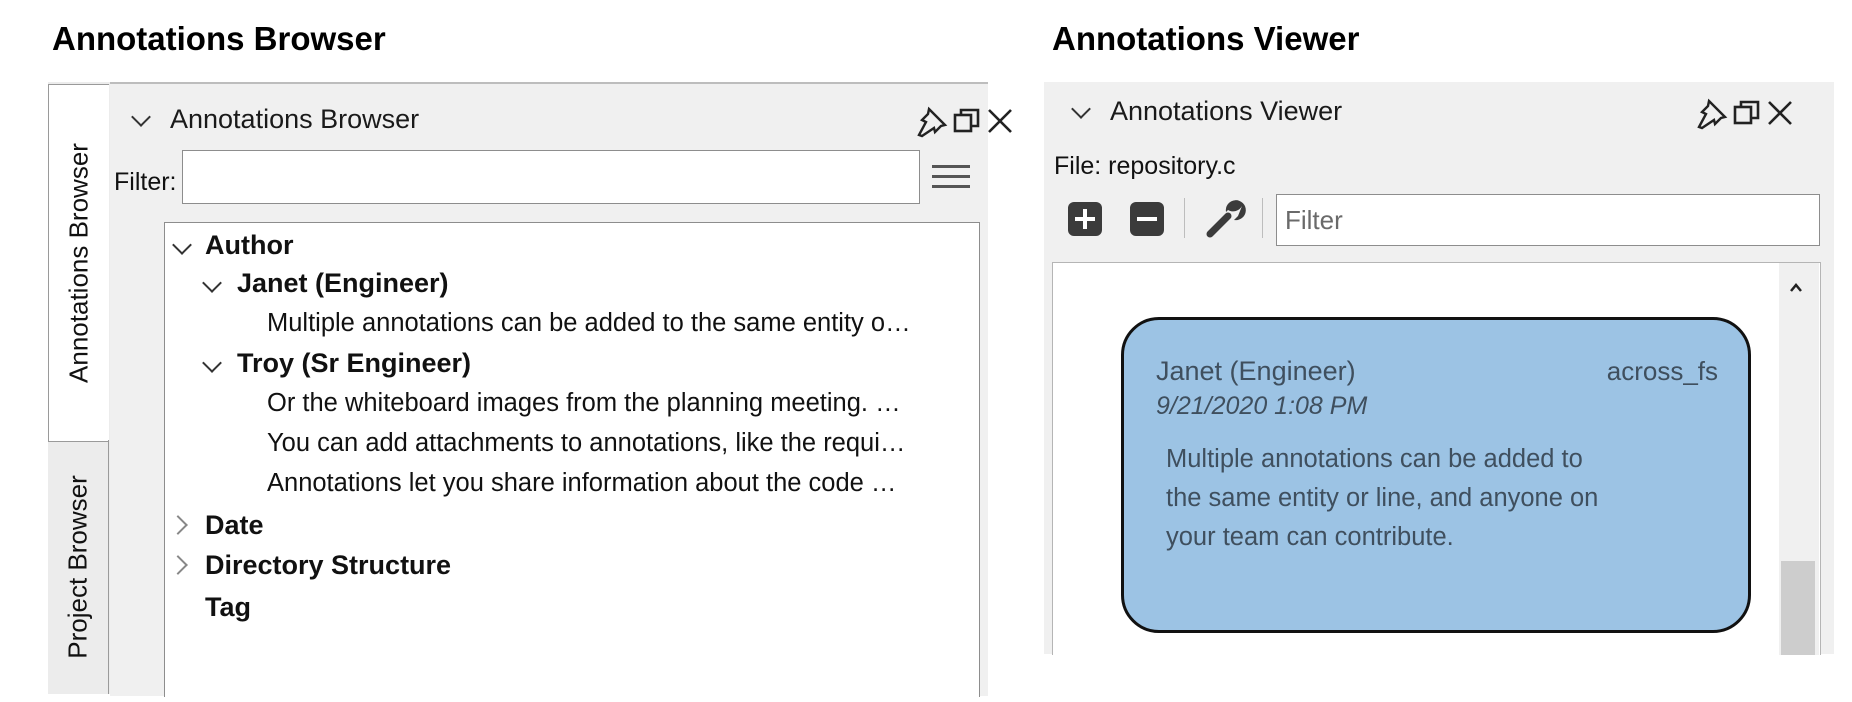 The image size is (1852, 702). Describe the element at coordinates (565, 283) in the screenshot. I see `tree-node-janet: Janet (Engineer)` at that location.